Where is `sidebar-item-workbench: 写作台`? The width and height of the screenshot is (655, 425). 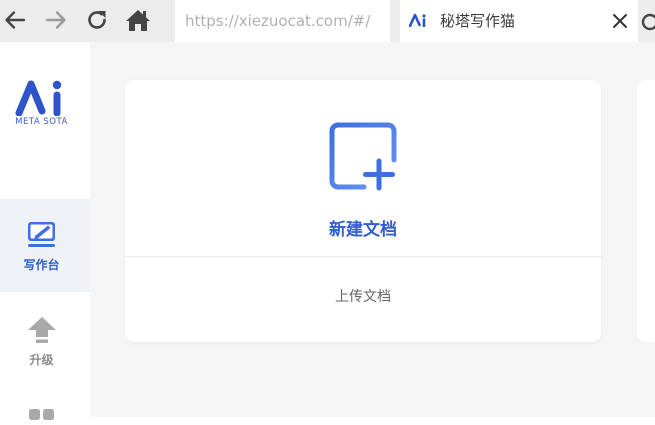 sidebar-item-workbench: 写作台 is located at coordinates (45, 245).